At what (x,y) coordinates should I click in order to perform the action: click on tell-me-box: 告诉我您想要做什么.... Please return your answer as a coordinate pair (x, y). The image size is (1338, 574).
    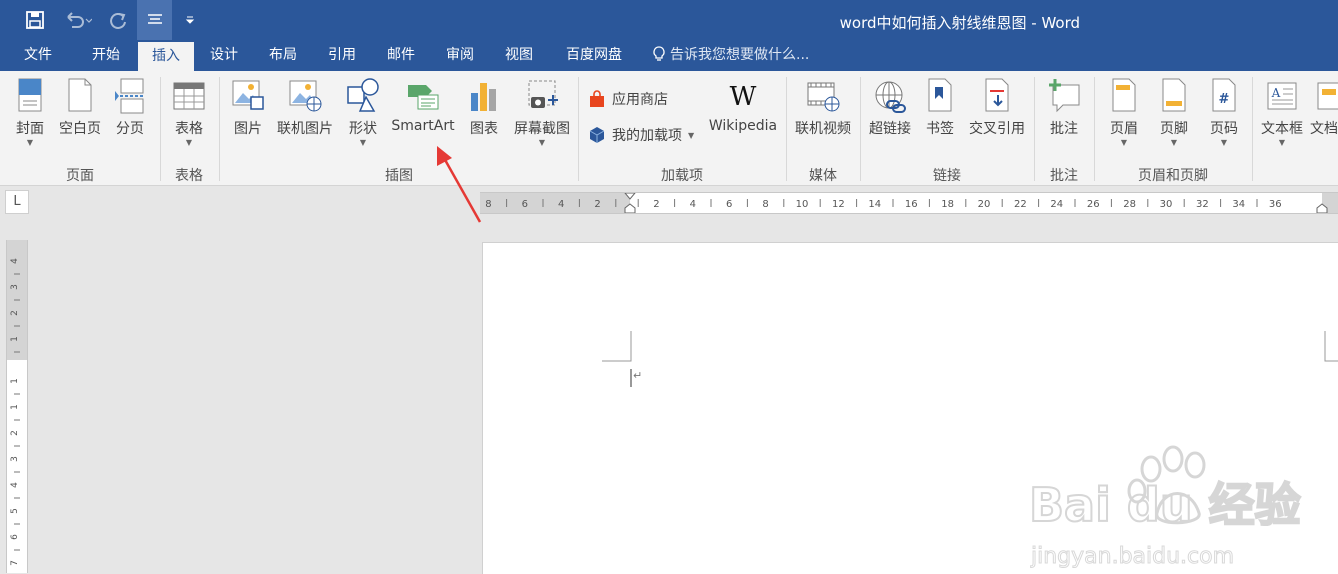
    Looking at the image, I should click on (730, 55).